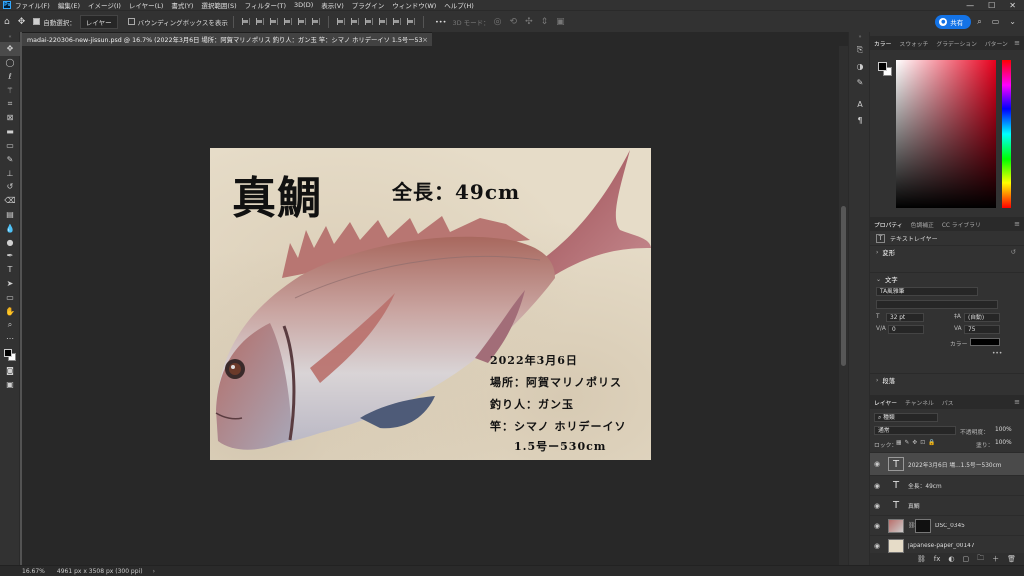 Image resolution: width=1024 pixels, height=576 pixels. What do you see at coordinates (382, 21) in the screenshot?
I see `distribute-left-icon` at bounding box center [382, 21].